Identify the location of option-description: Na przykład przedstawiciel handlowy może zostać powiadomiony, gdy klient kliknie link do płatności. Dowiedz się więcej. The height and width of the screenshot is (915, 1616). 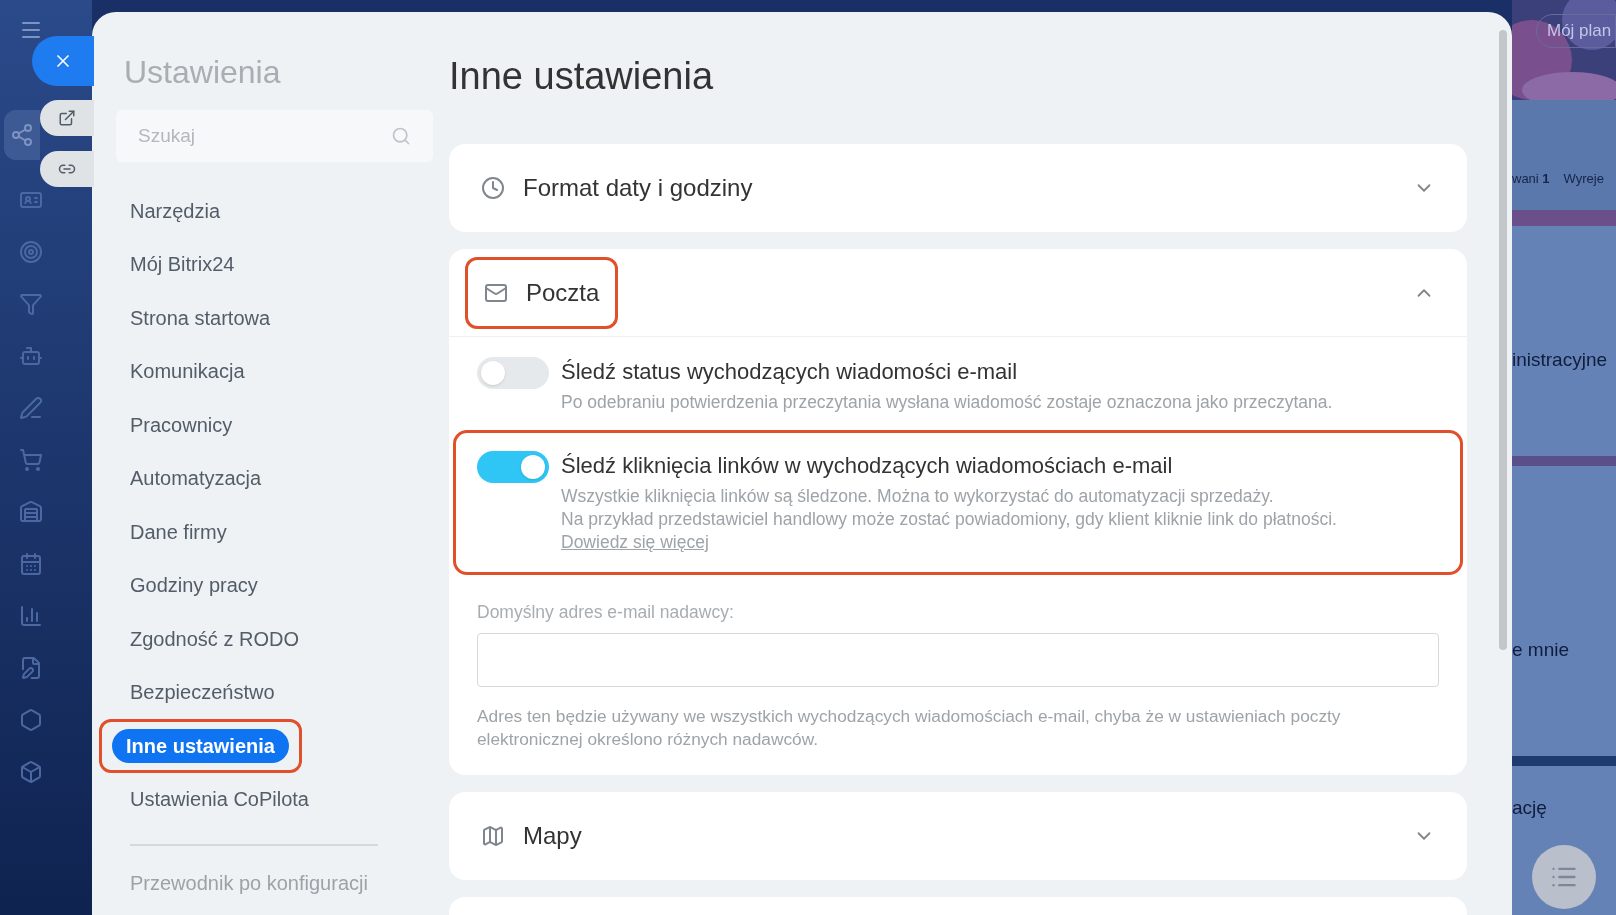
(949, 531).